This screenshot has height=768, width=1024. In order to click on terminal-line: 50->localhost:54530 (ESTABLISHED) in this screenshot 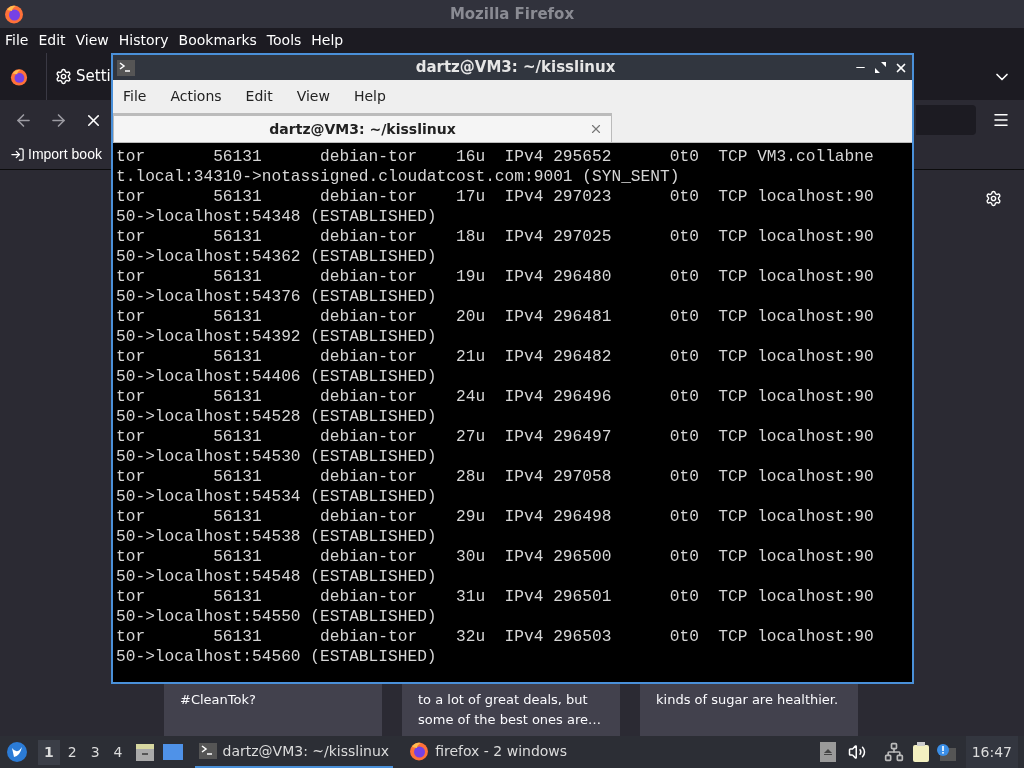, I will do `click(276, 457)`.